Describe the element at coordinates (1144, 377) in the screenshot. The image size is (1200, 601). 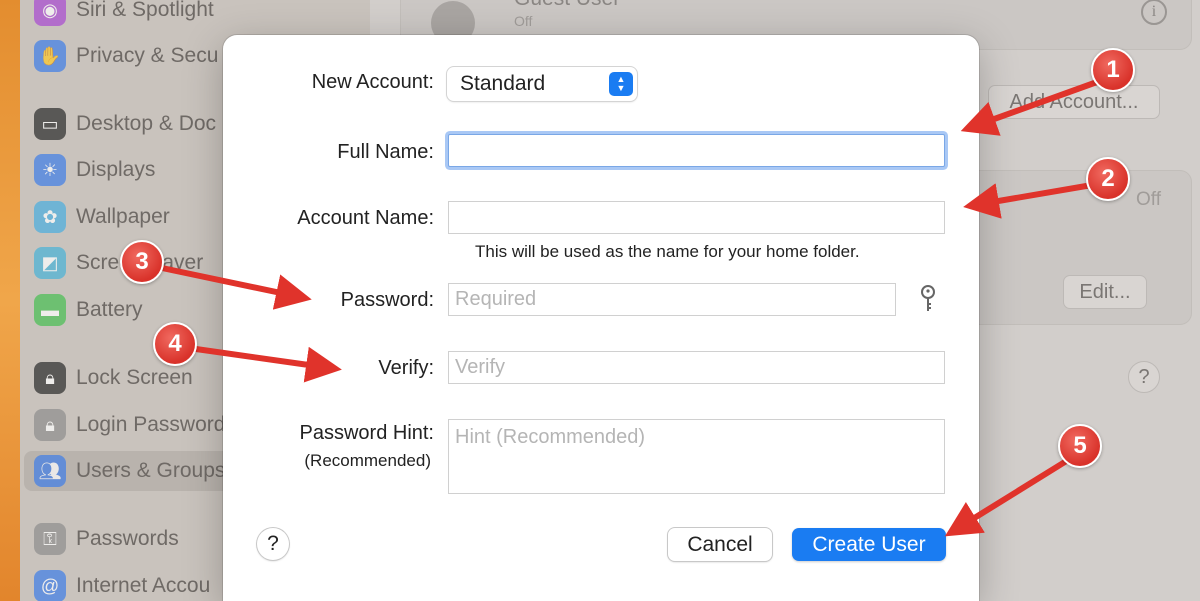
I see `help-button-background: ?` at that location.